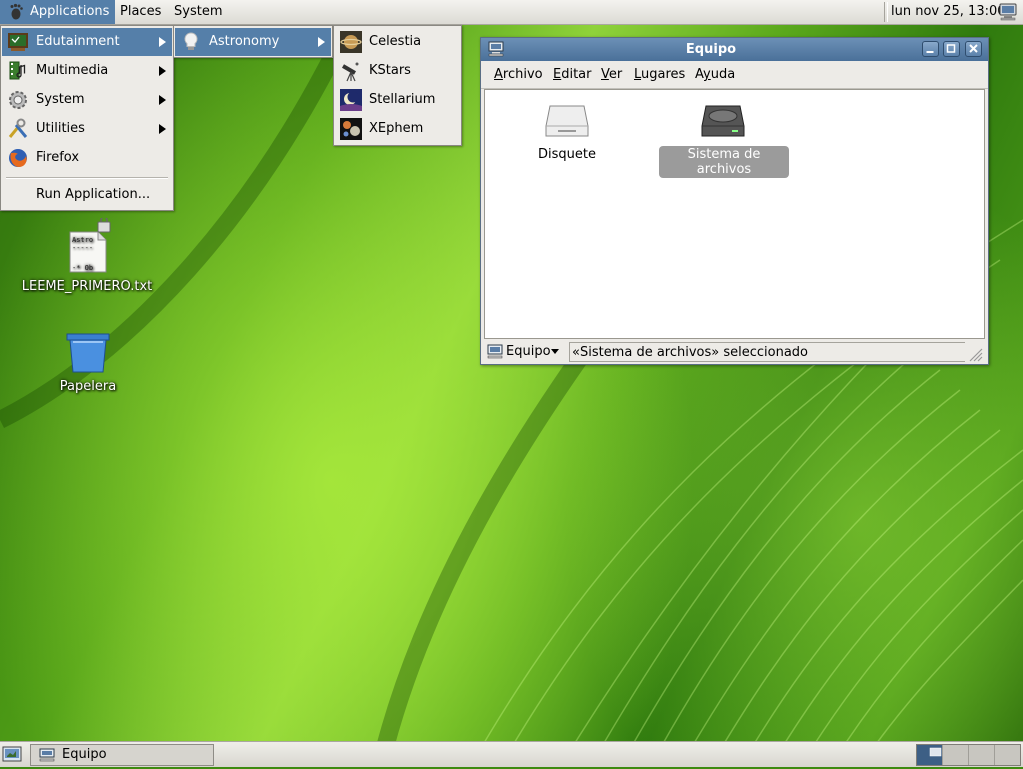  What do you see at coordinates (191, 41) in the screenshot?
I see `lightbulb-icon` at bounding box center [191, 41].